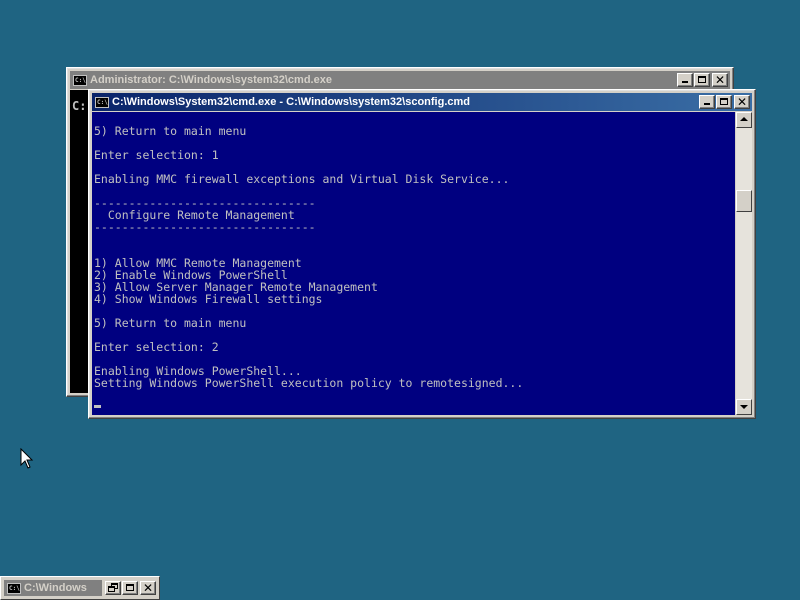 This screenshot has width=800, height=600. What do you see at coordinates (156, 155) in the screenshot?
I see `console-line: Enter selection: 1` at bounding box center [156, 155].